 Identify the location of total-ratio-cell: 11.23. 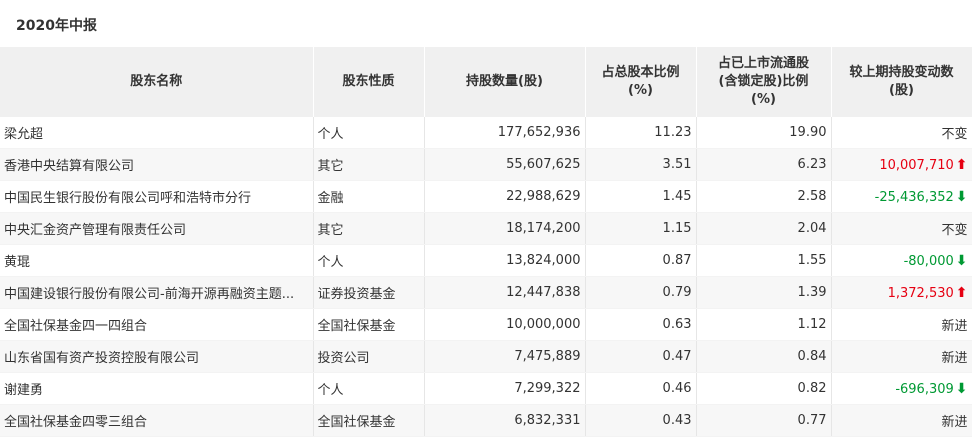
(641, 133).